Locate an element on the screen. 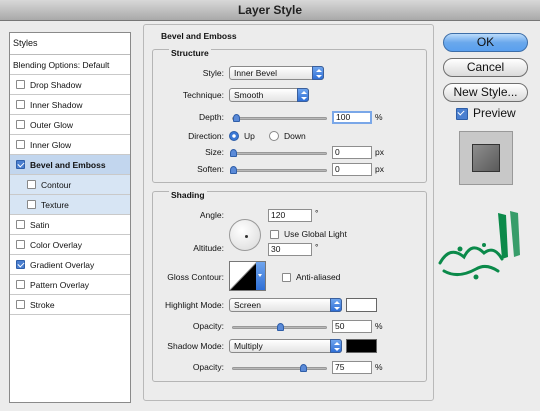 The width and height of the screenshot is (540, 411). style-label: Style: is located at coordinates (213, 73).